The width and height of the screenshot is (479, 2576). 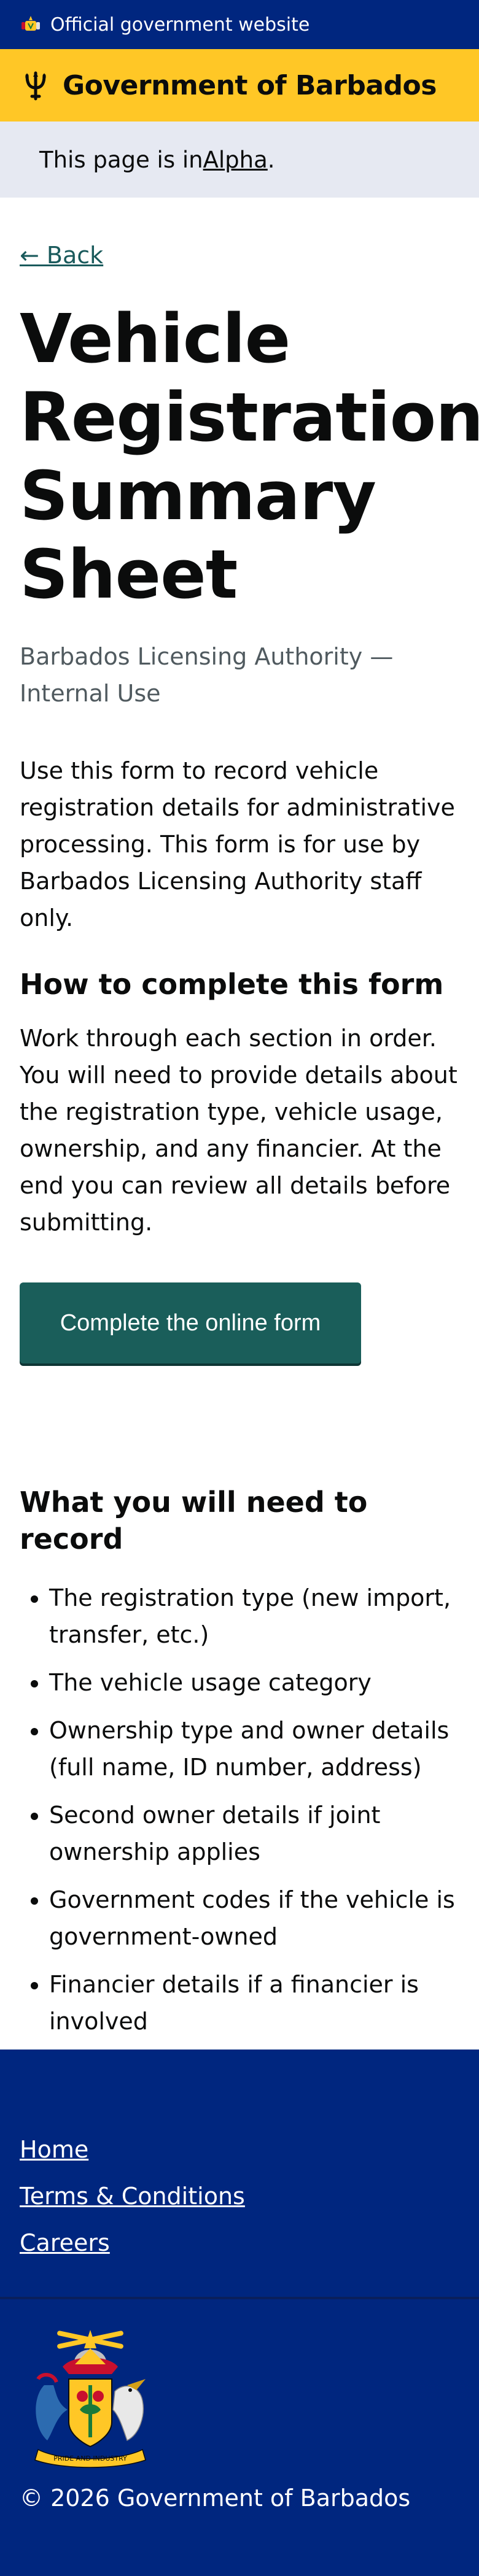 What do you see at coordinates (236, 160) in the screenshot?
I see `phase-banner-alpha-link: Alpha` at bounding box center [236, 160].